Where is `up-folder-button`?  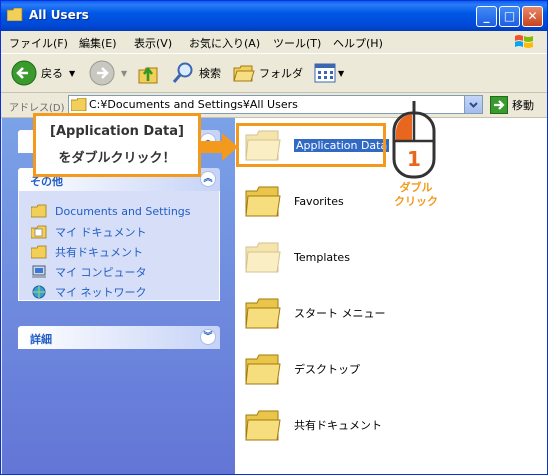
up-folder-button is located at coordinates (148, 73).